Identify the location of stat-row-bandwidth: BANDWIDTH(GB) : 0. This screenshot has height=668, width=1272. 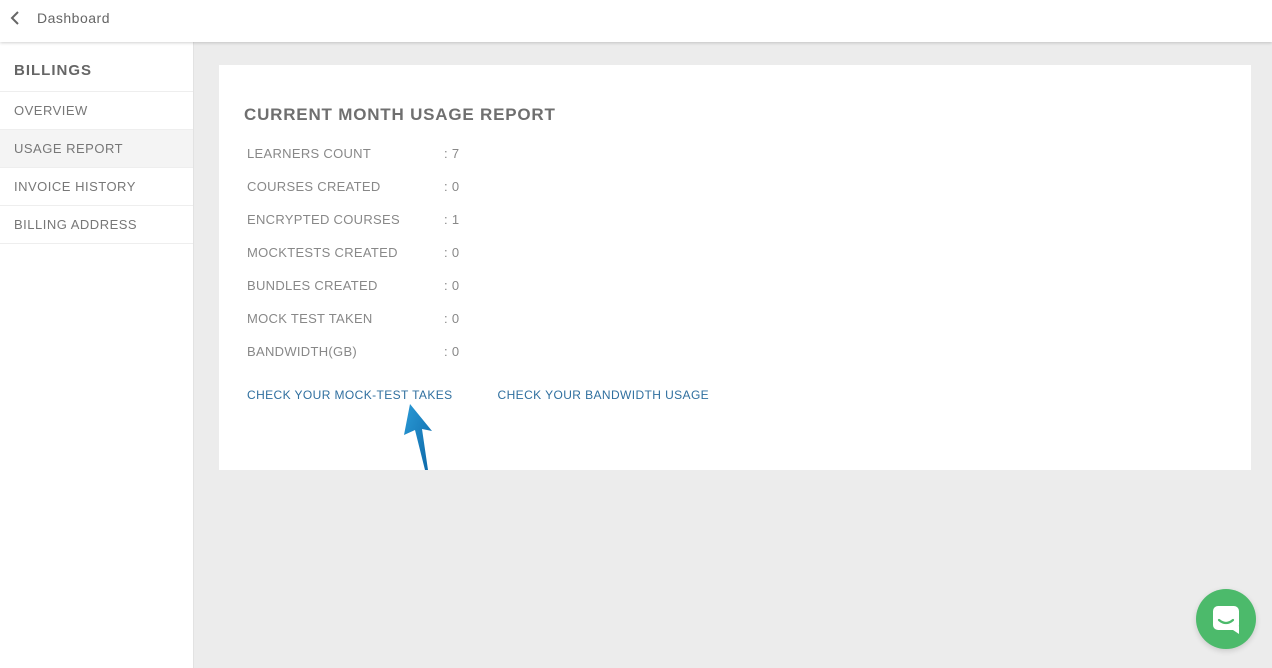
(353, 351).